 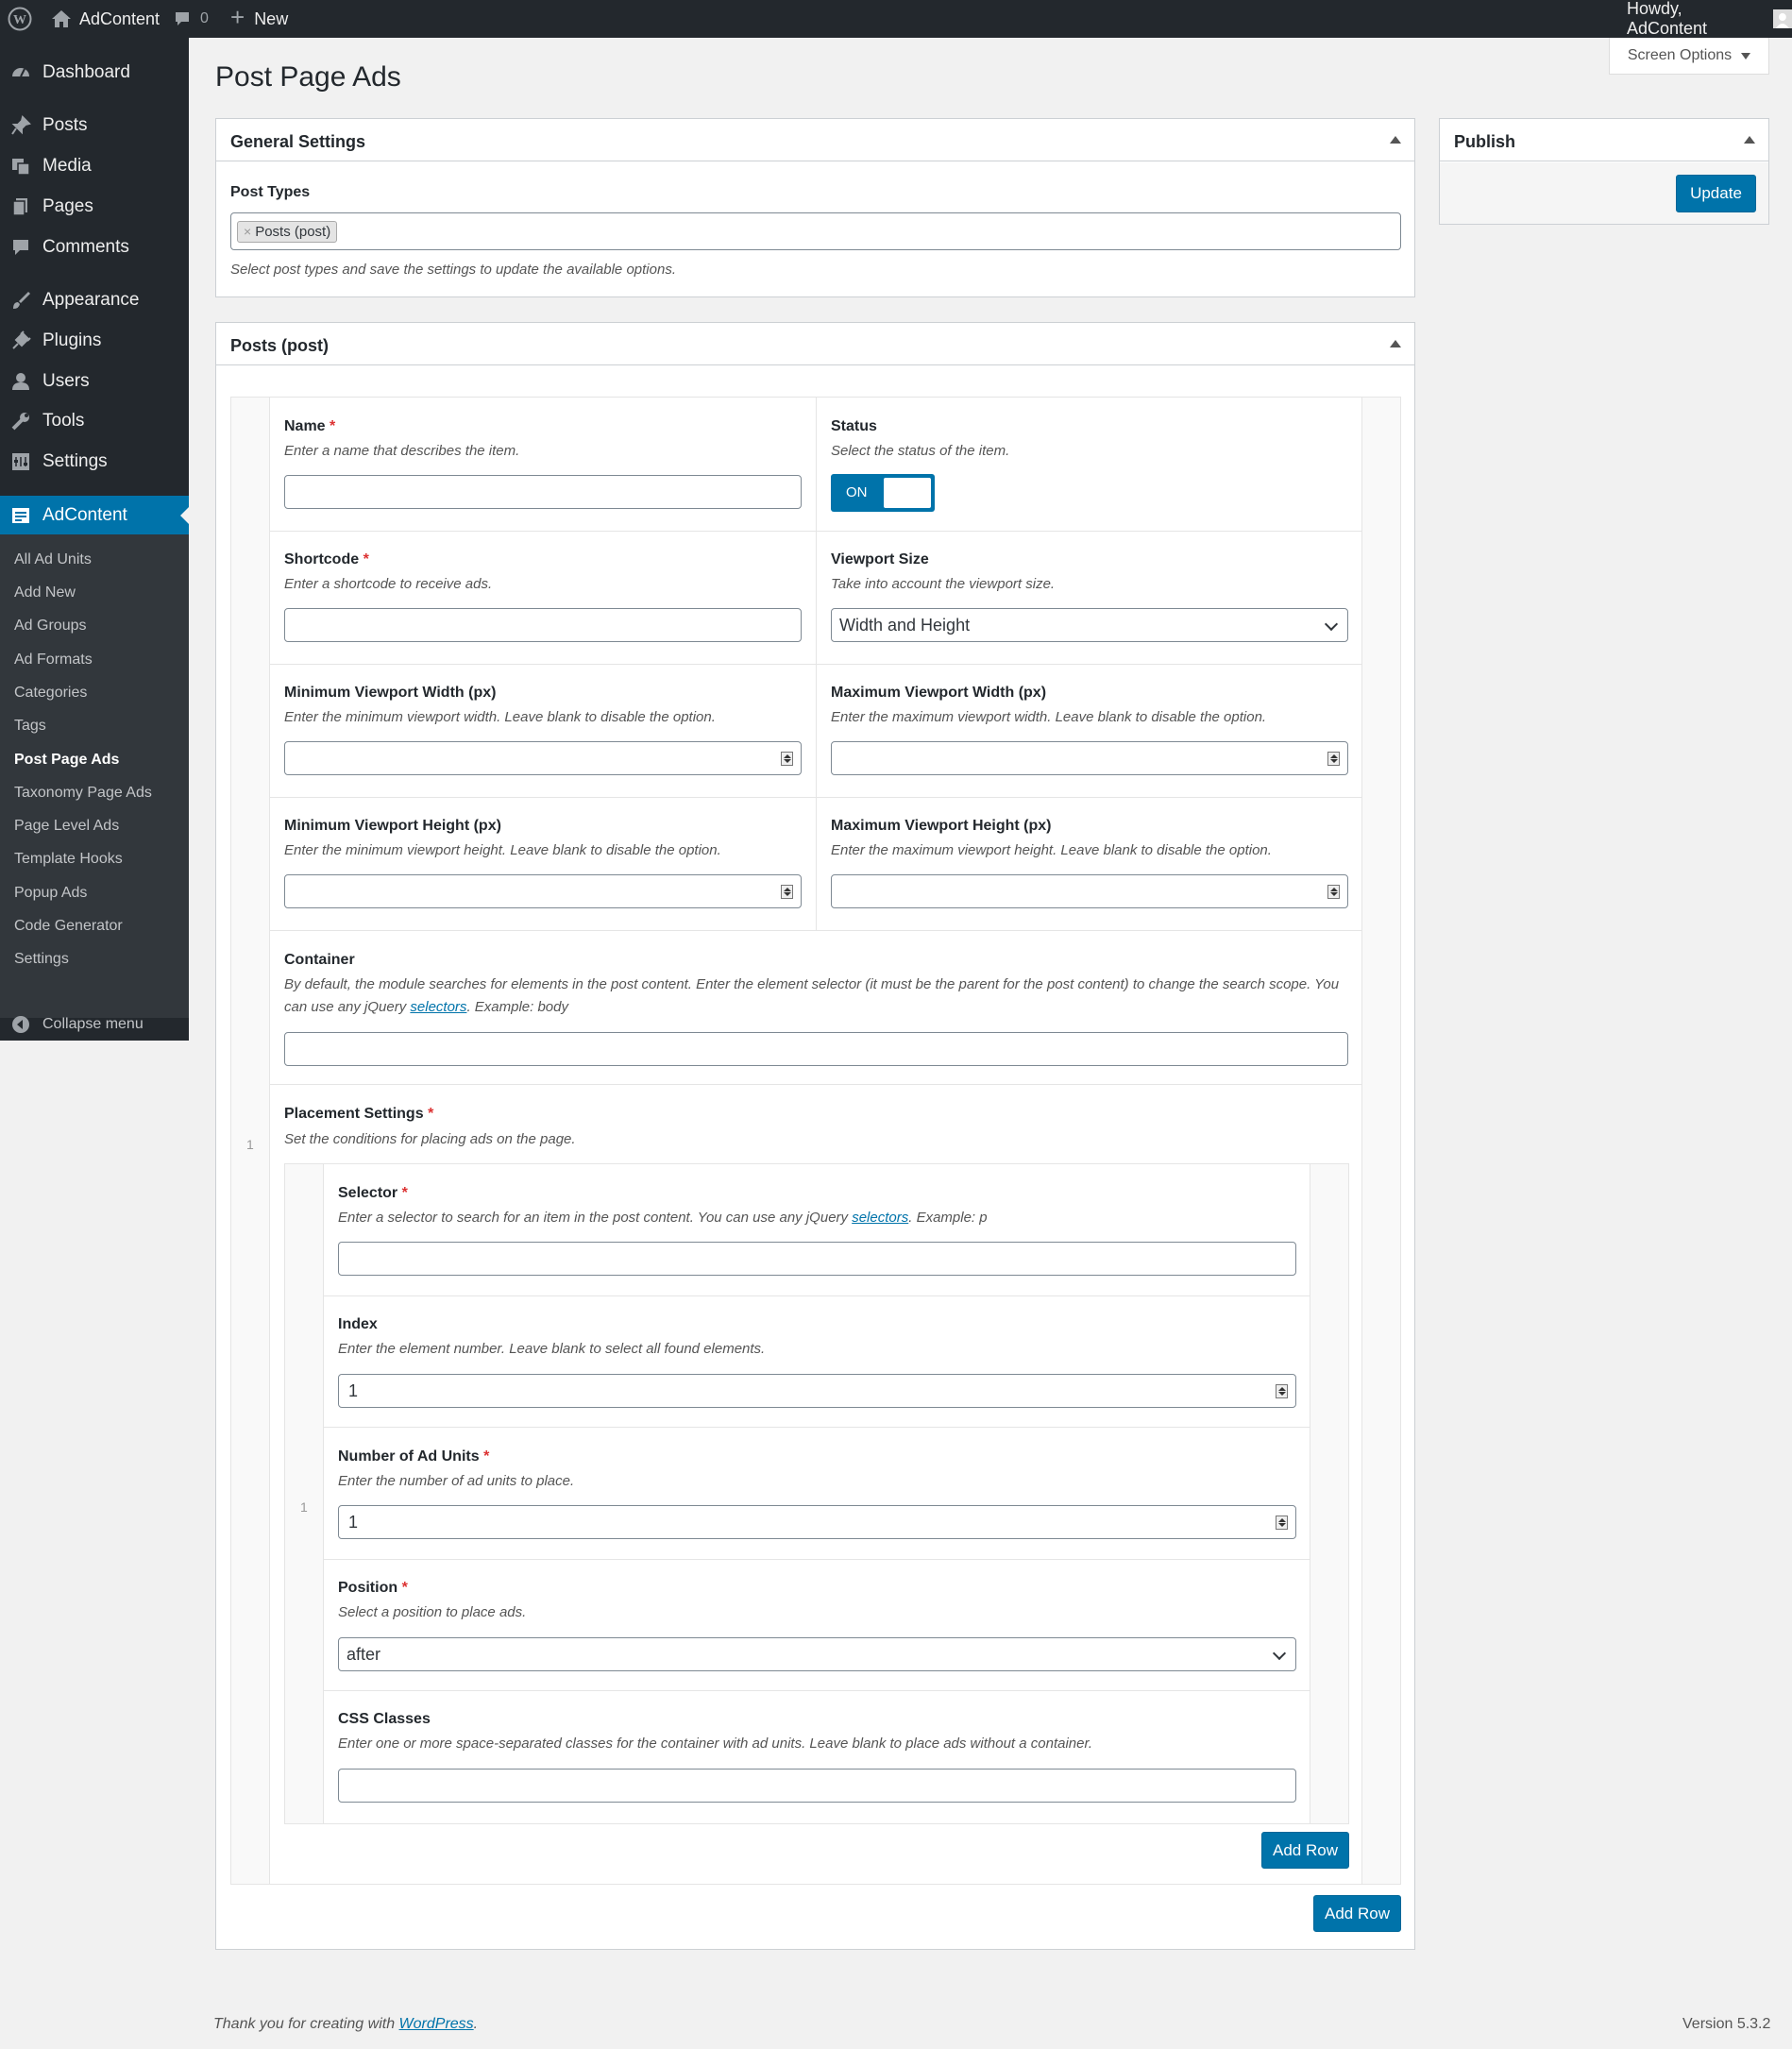 I want to click on site-home-link: AdContent, so click(x=106, y=19).